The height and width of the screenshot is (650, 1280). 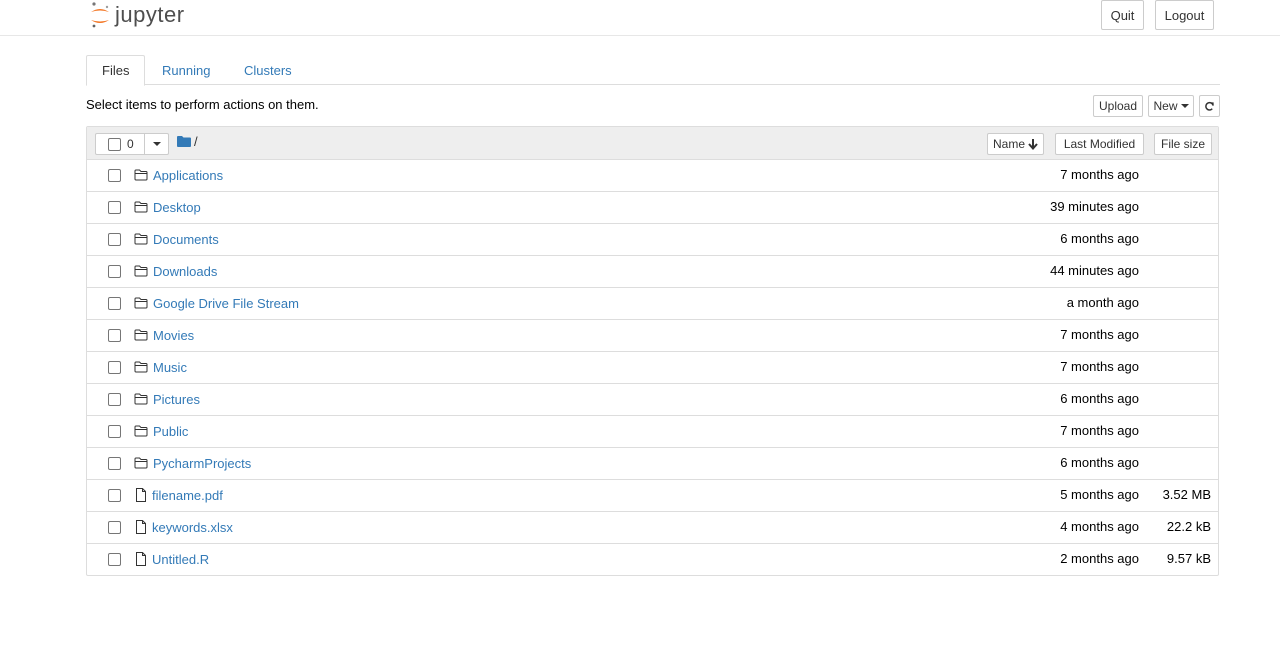 What do you see at coordinates (652, 272) in the screenshot?
I see `file-list-row: Downloads 44 minutes ago` at bounding box center [652, 272].